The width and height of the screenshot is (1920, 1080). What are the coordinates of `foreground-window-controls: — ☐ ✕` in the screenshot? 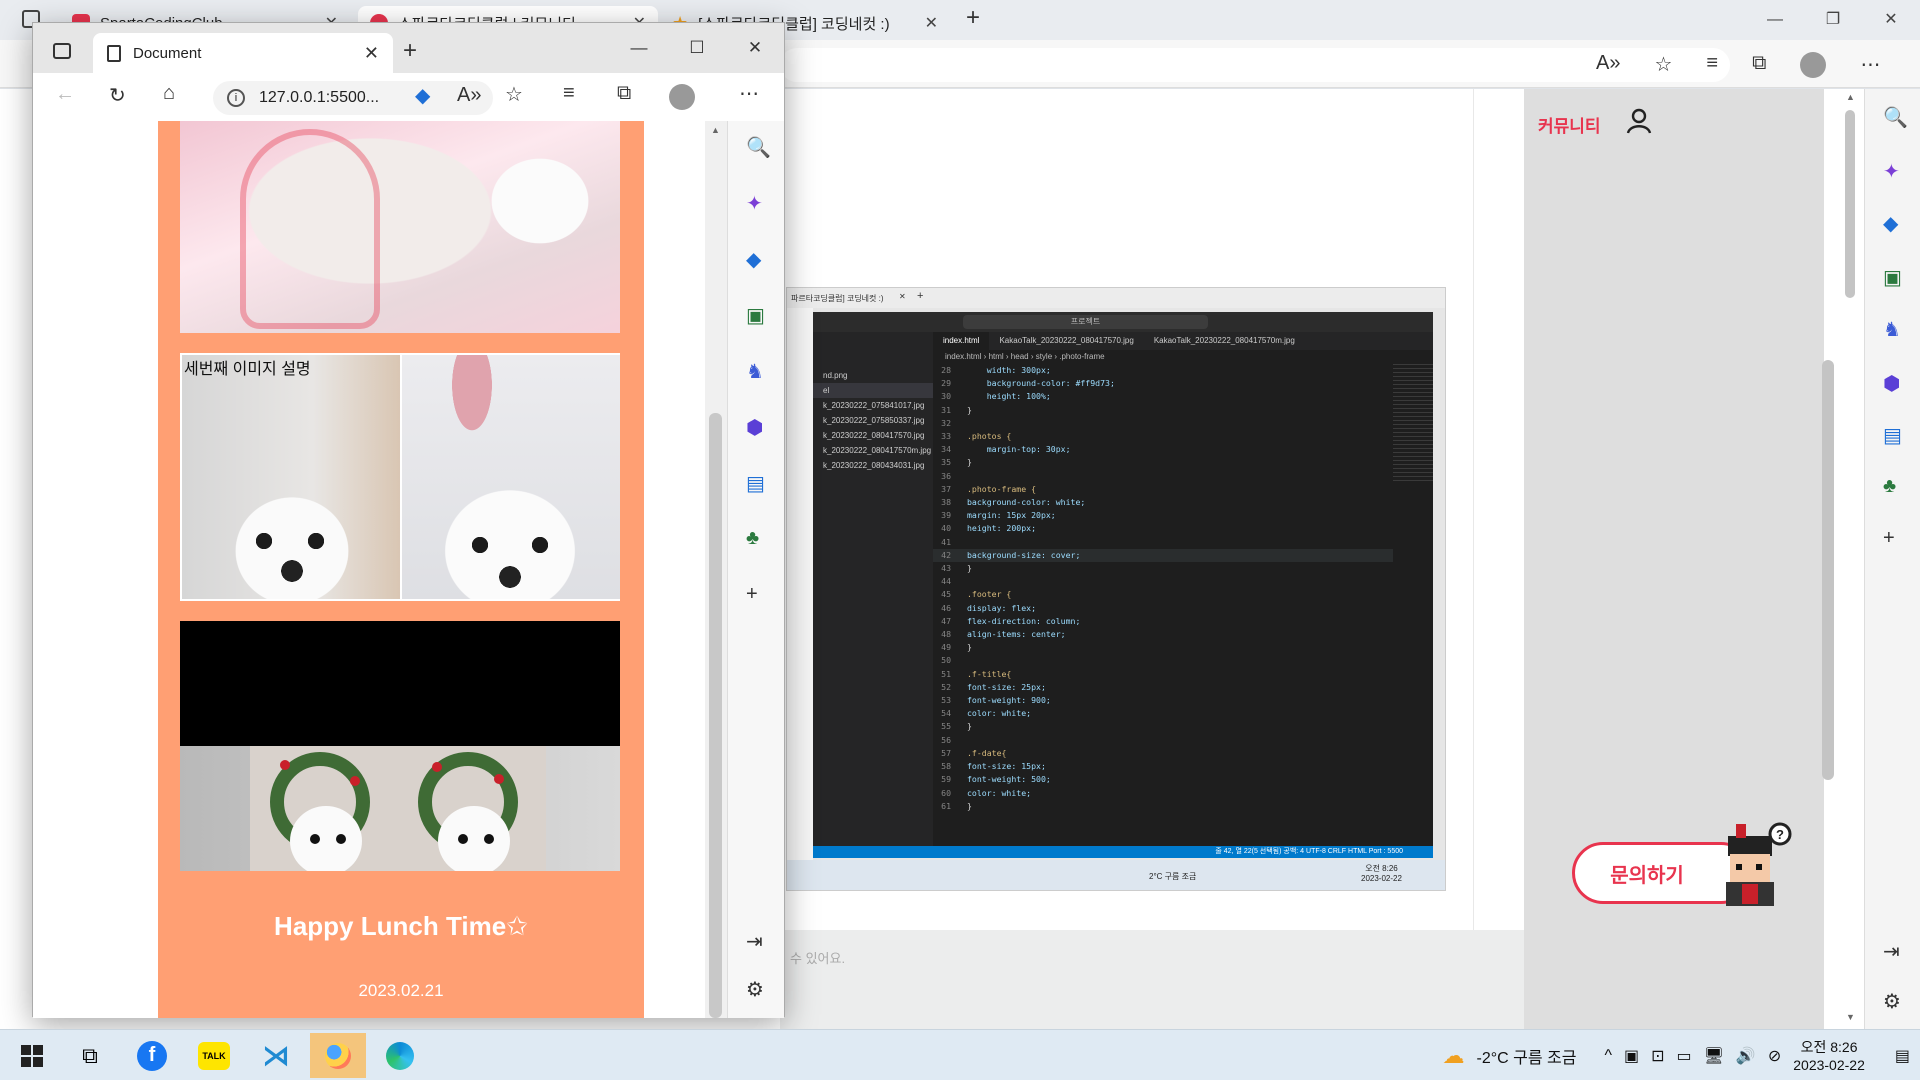 It's located at (697, 48).